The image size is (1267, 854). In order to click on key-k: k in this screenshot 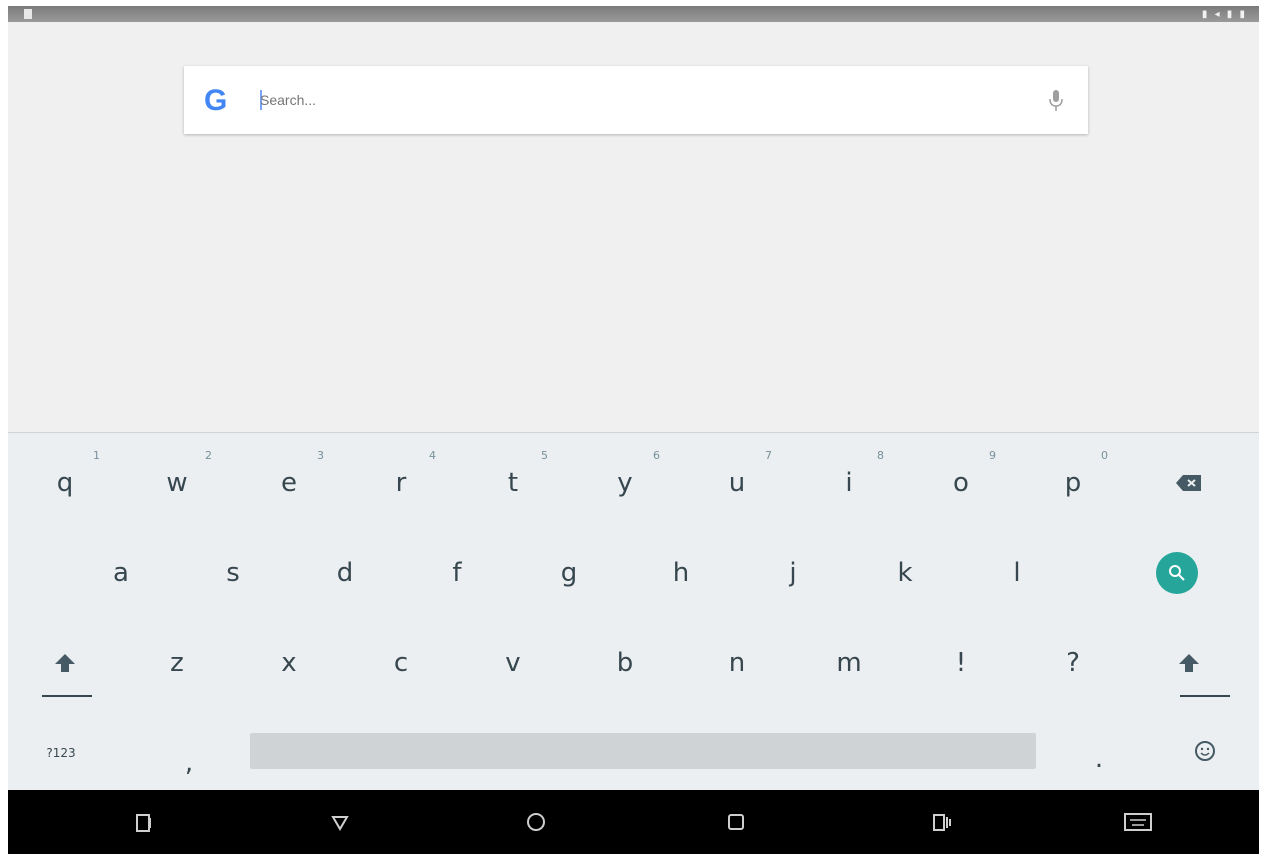, I will do `click(905, 573)`.